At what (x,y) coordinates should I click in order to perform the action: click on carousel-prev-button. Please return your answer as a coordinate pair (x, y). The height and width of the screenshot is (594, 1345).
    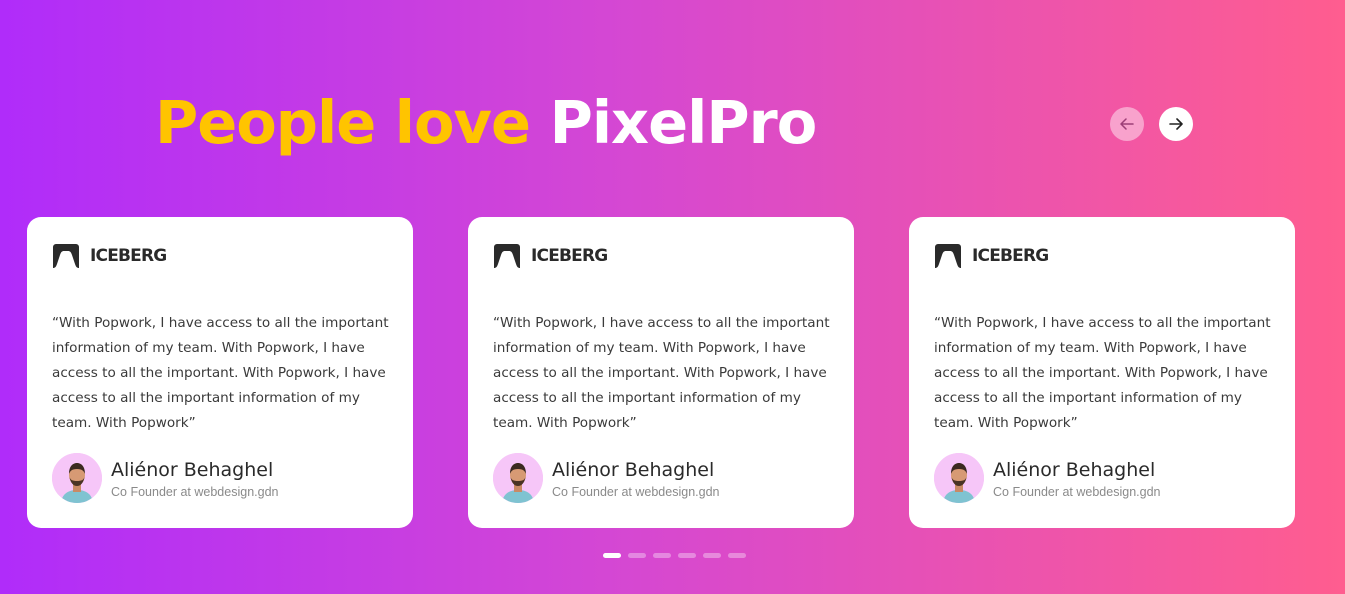
    Looking at the image, I should click on (1127, 124).